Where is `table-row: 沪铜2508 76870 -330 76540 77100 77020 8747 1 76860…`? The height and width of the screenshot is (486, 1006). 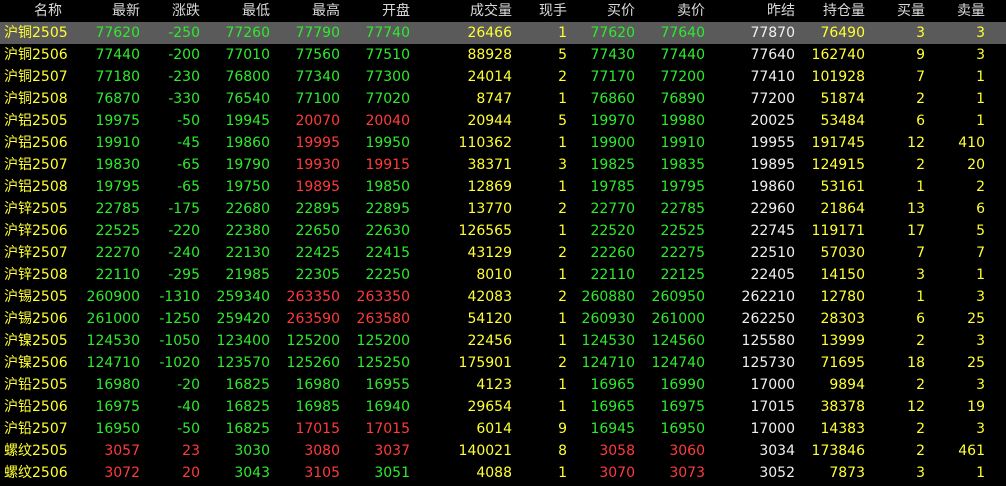 table-row: 沪铜2508 76870 -330 76540 77100 77020 8747 1 76860… is located at coordinates (503, 99).